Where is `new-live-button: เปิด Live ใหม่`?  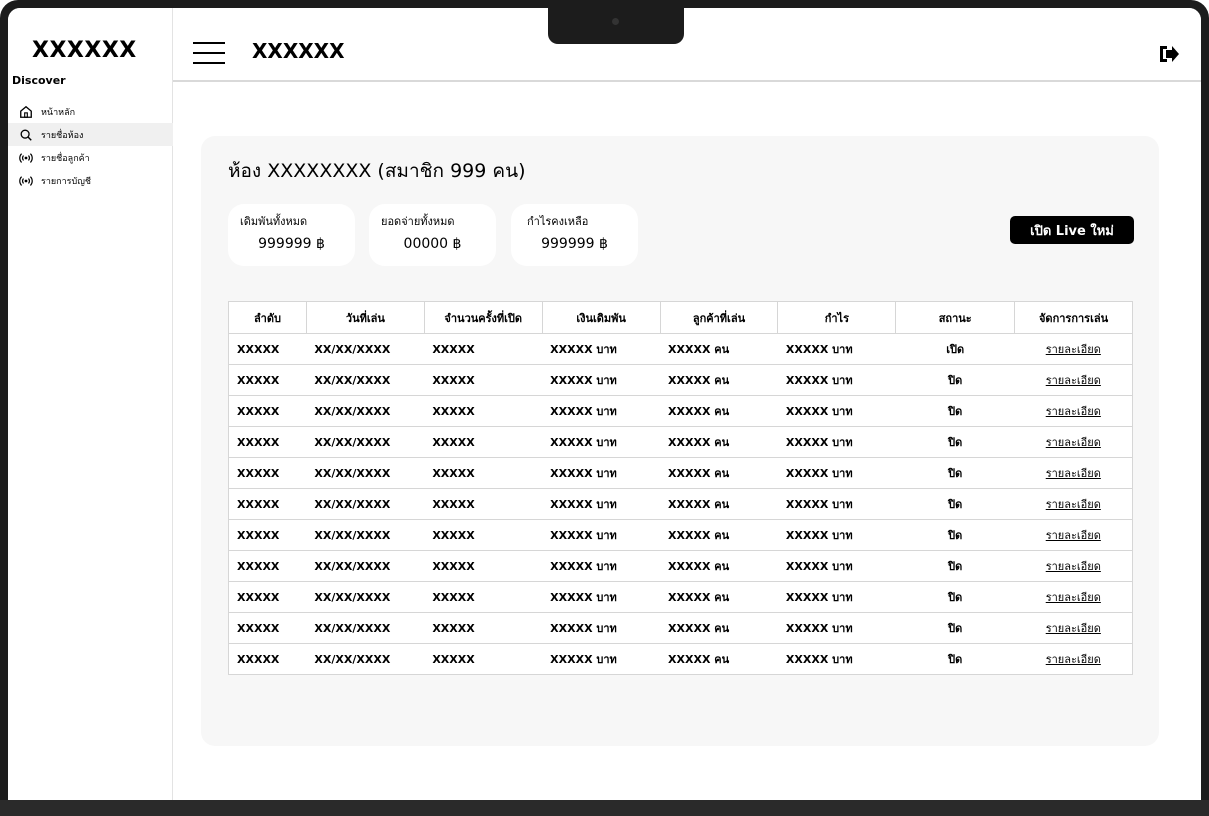 new-live-button: เปิด Live ใหม่ is located at coordinates (1072, 230).